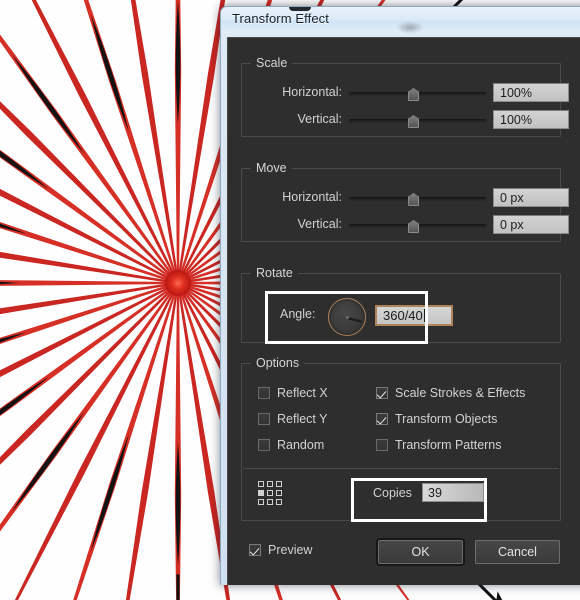  I want to click on scale-horizontal-row: Horizontal: 100%, so click(409, 92).